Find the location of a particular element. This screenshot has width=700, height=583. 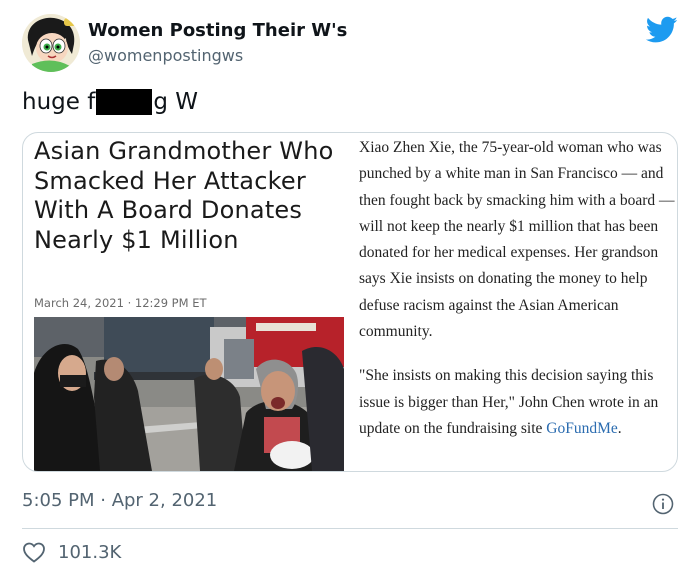

article-photo is located at coordinates (189, 394).